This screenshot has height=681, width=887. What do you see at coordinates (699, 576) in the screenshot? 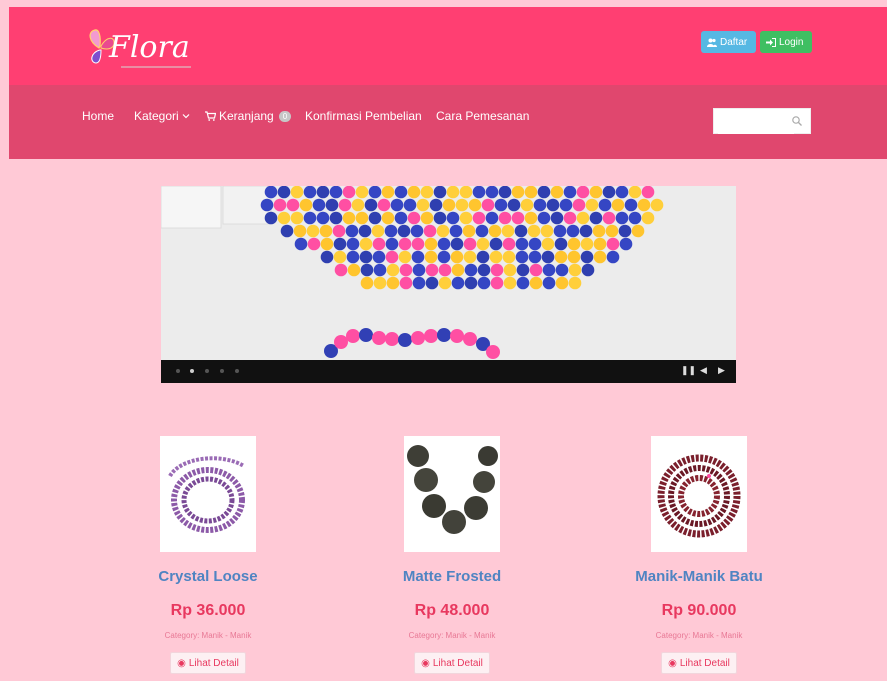
I see `product-name: Manik-Manik Batu` at bounding box center [699, 576].